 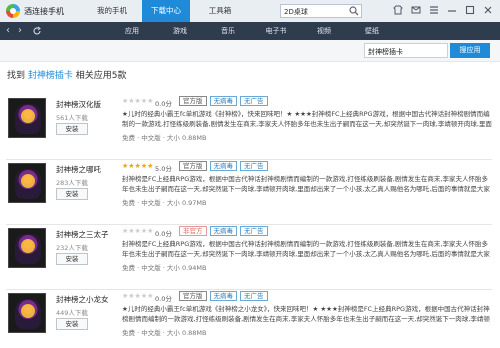 What do you see at coordinates (385, 52) in the screenshot?
I see `app-search-value: 封神榜插卡` at bounding box center [385, 52].